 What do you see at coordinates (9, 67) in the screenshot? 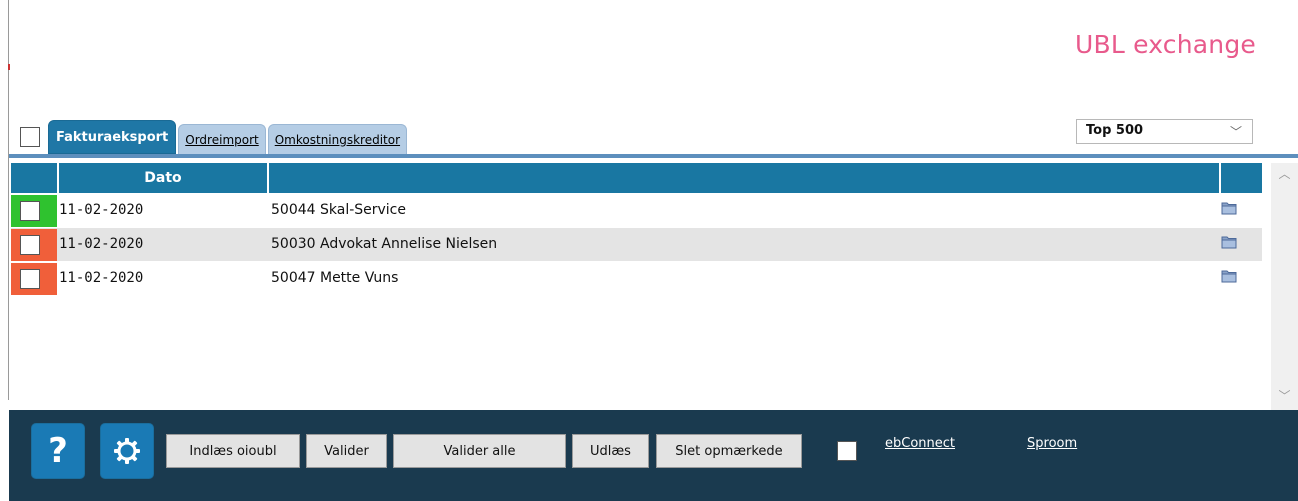
I see `left-marker` at bounding box center [9, 67].